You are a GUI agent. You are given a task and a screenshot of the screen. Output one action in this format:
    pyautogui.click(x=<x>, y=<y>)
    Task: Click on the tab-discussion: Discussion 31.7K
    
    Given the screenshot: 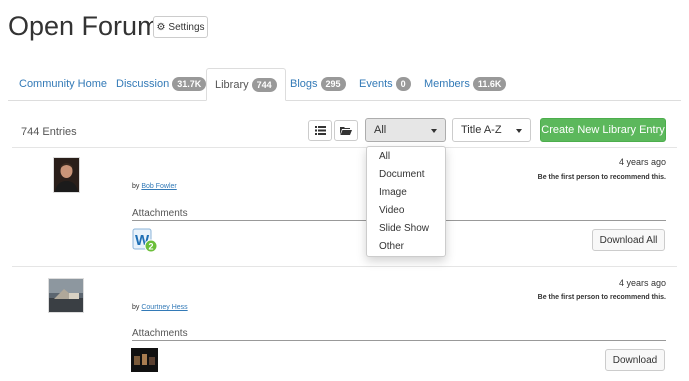 What is the action you would take?
    pyautogui.click(x=161, y=84)
    